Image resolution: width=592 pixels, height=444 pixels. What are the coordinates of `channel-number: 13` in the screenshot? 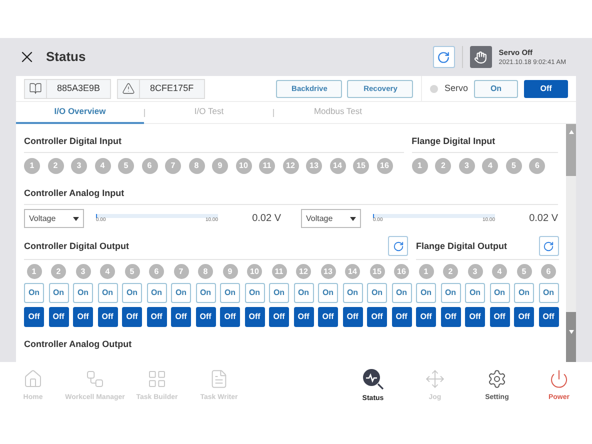 It's located at (328, 271).